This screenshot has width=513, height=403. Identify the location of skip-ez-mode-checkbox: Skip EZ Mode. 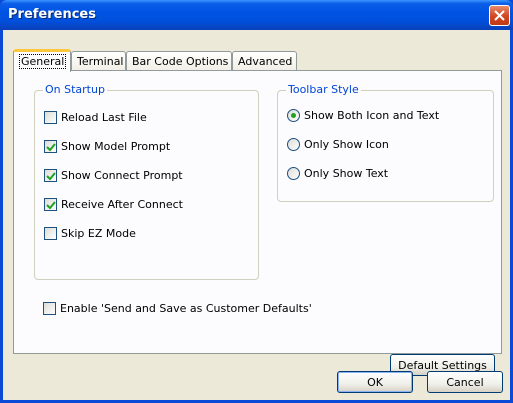
(90, 233).